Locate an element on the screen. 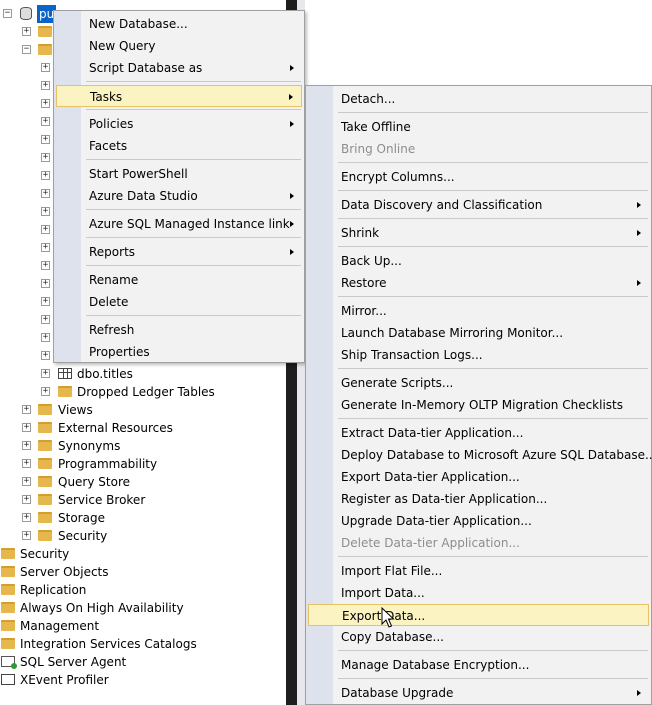 This screenshot has height=705, width=652. menu-item-facets: Facets is located at coordinates (179, 146).